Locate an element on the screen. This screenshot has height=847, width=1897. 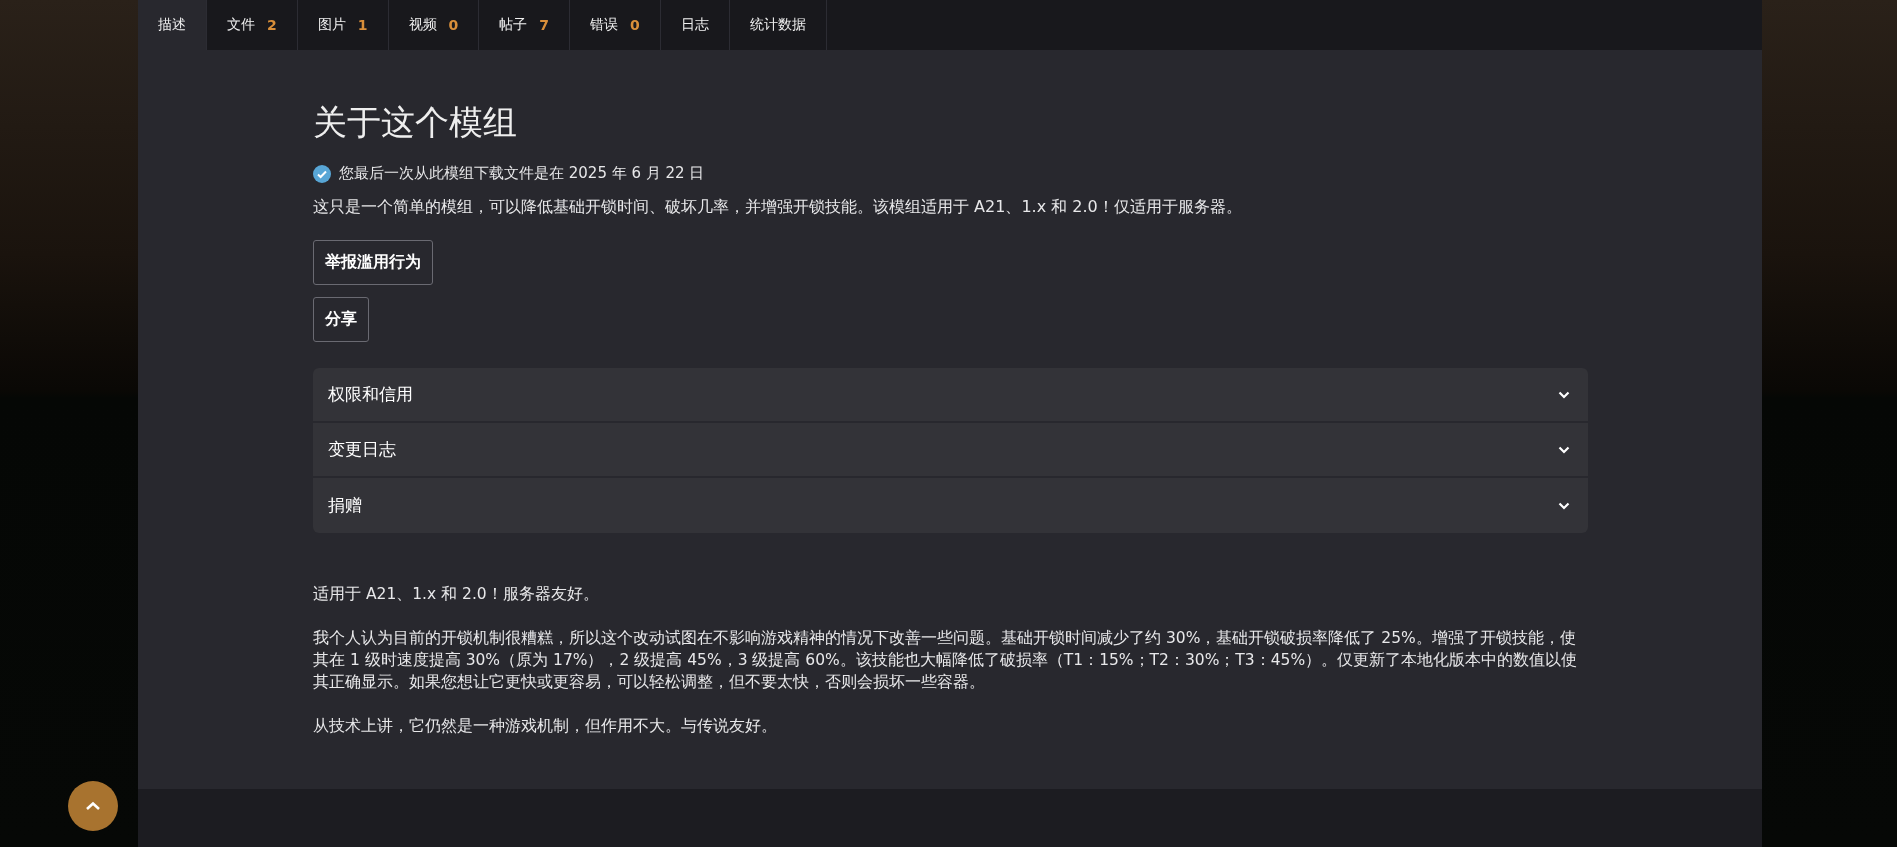
accordion-header: 捐赠 is located at coordinates (950, 505).